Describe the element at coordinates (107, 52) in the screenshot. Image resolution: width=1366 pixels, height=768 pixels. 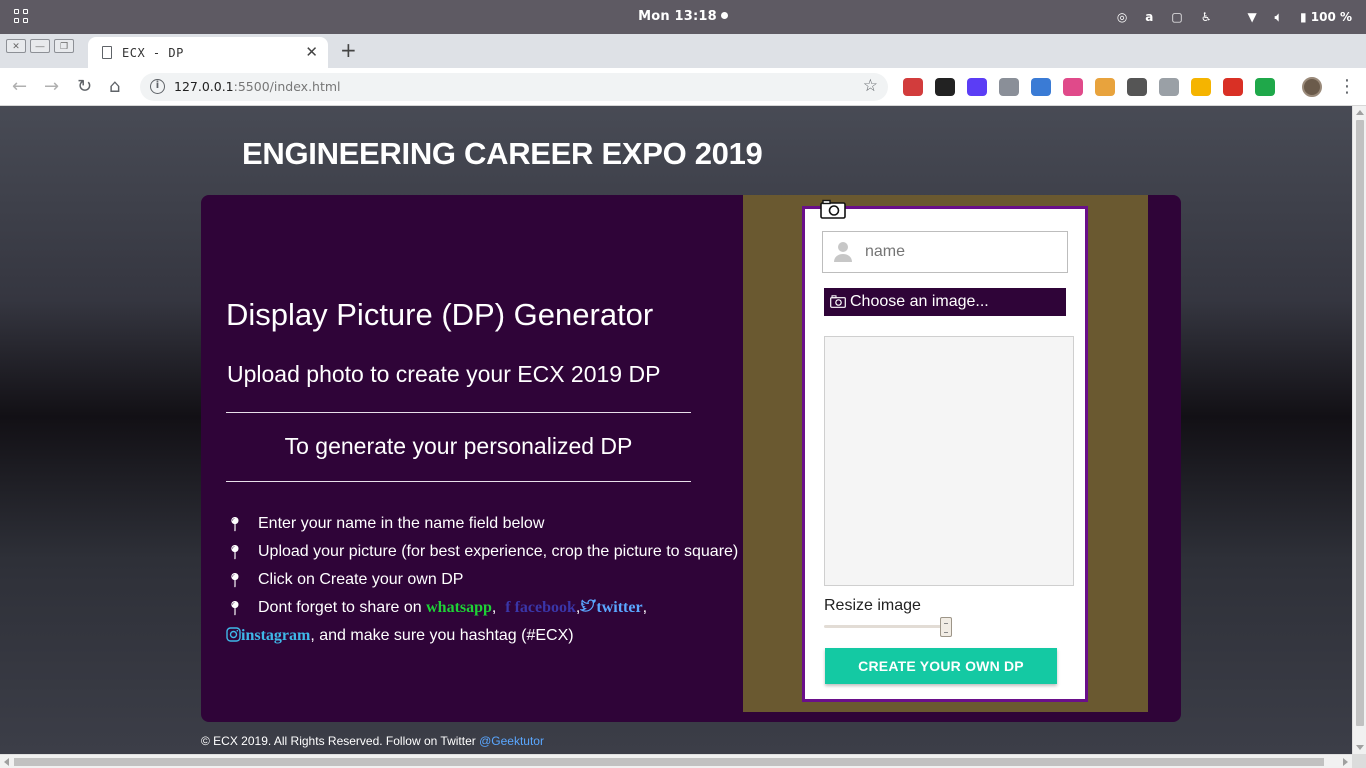
I see `document-icon` at that location.